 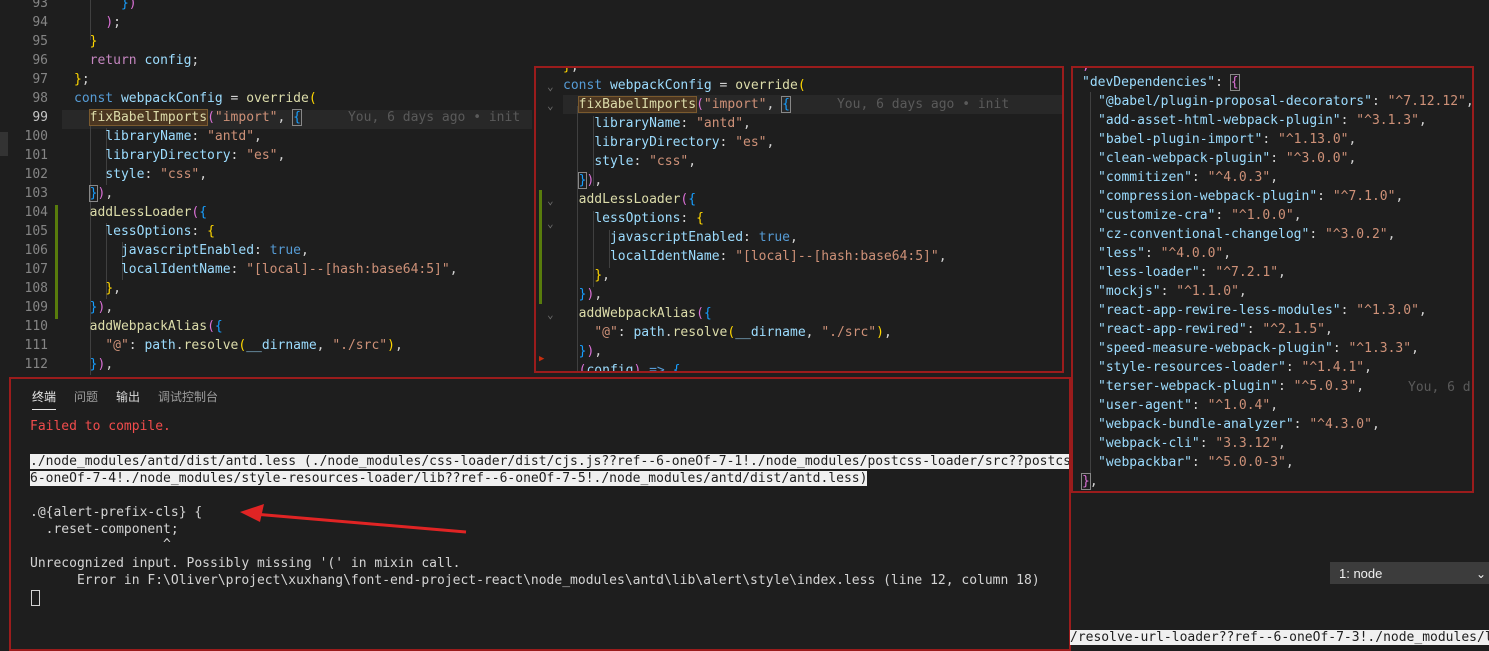 I want to click on line-number: 103, so click(x=36, y=193).